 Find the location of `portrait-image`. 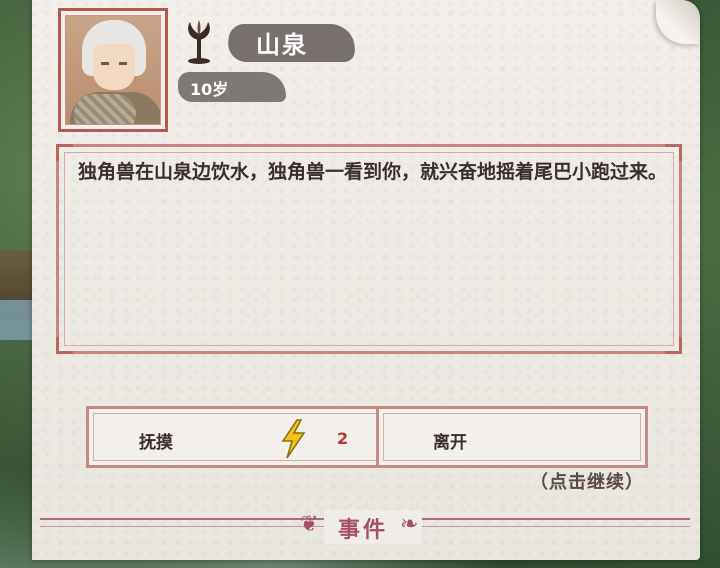

portrait-image is located at coordinates (113, 70).